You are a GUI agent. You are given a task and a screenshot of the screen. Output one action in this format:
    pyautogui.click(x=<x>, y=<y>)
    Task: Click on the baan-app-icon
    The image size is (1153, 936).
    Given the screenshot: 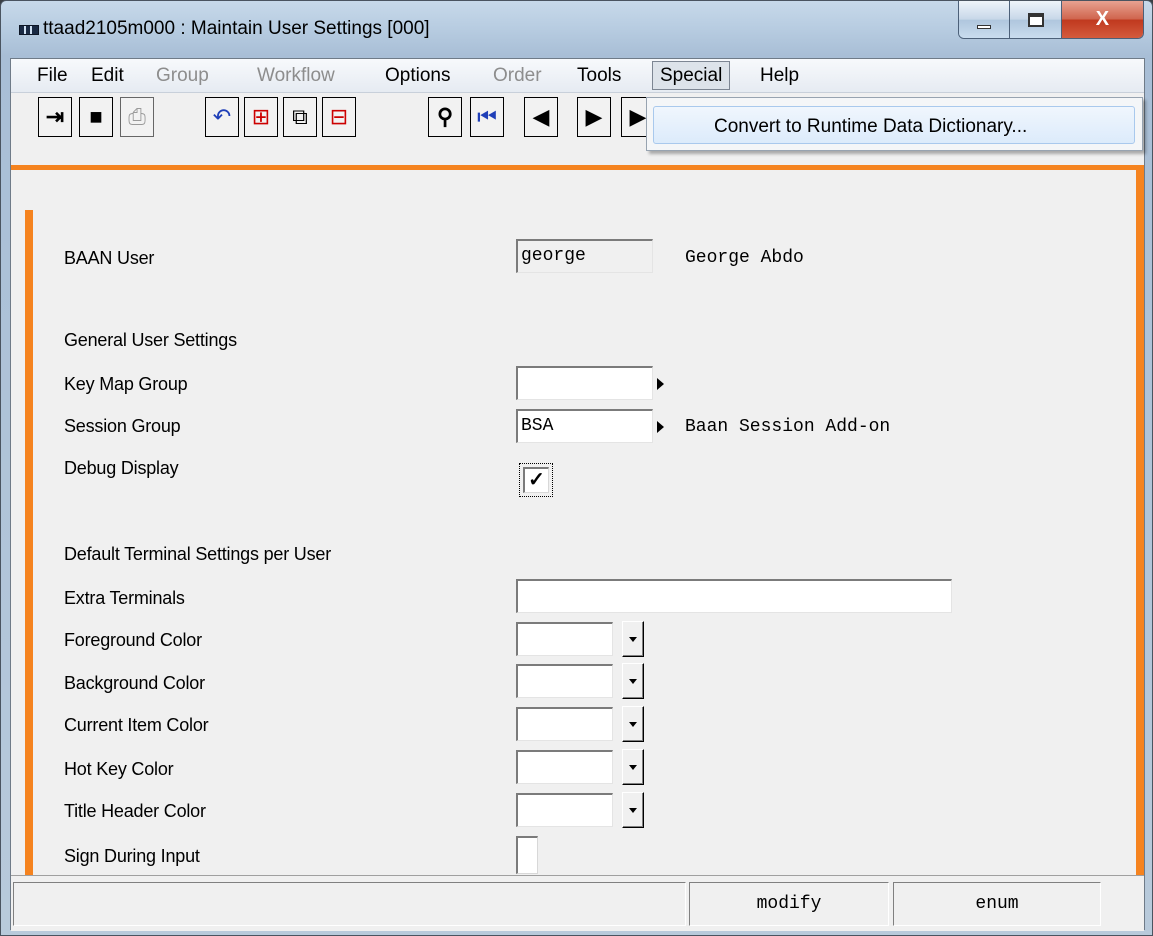 What is the action you would take?
    pyautogui.click(x=29, y=30)
    